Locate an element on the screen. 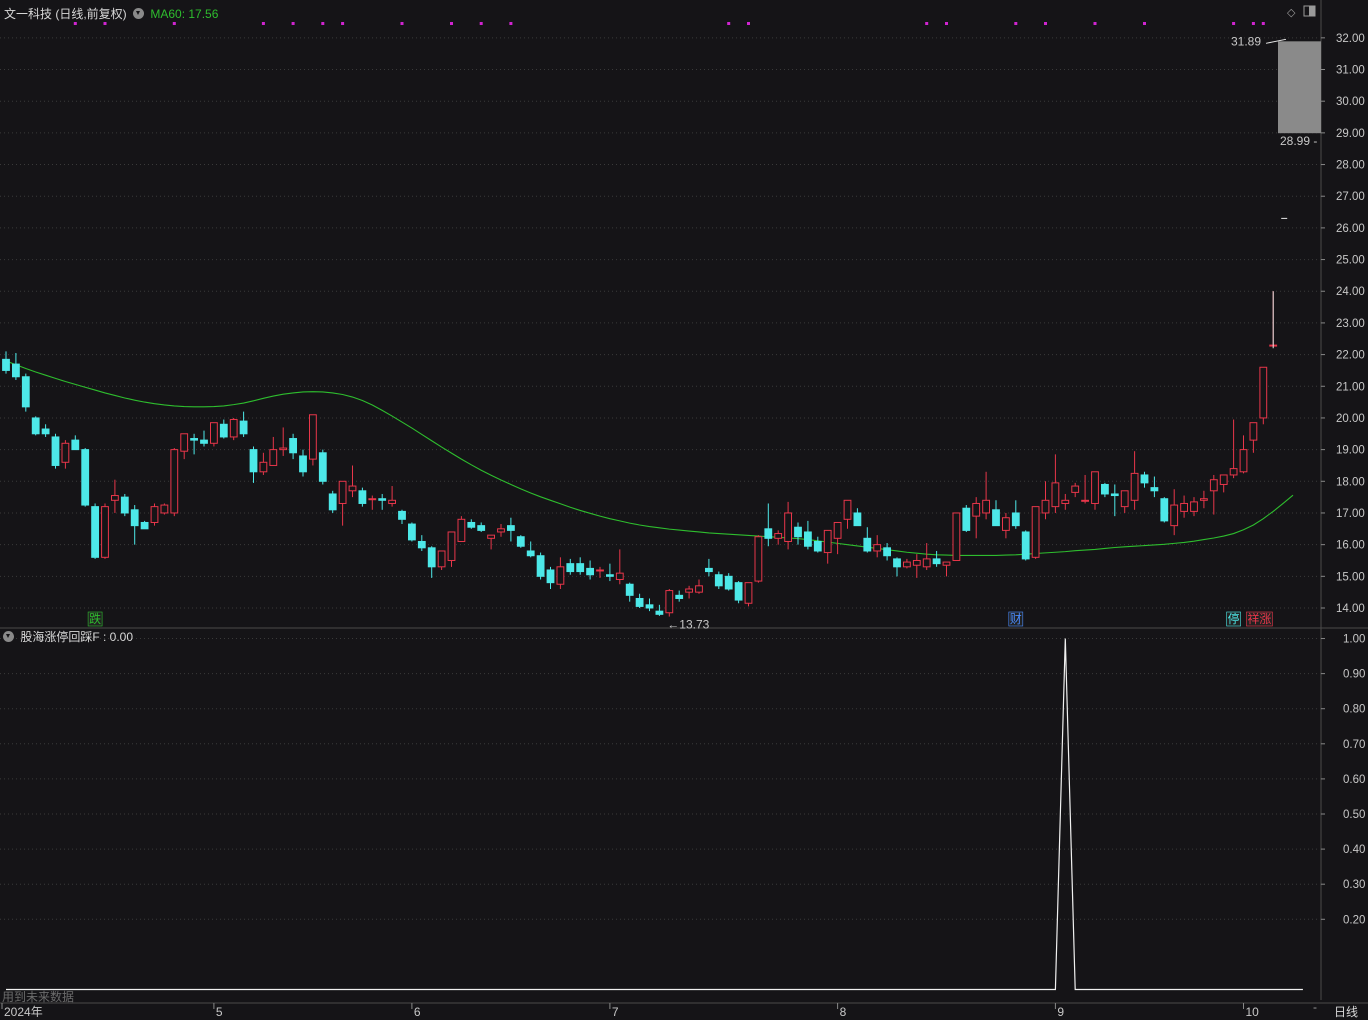 The height and width of the screenshot is (1020, 1368). collapse-icon: - is located at coordinates (1315, 1007).